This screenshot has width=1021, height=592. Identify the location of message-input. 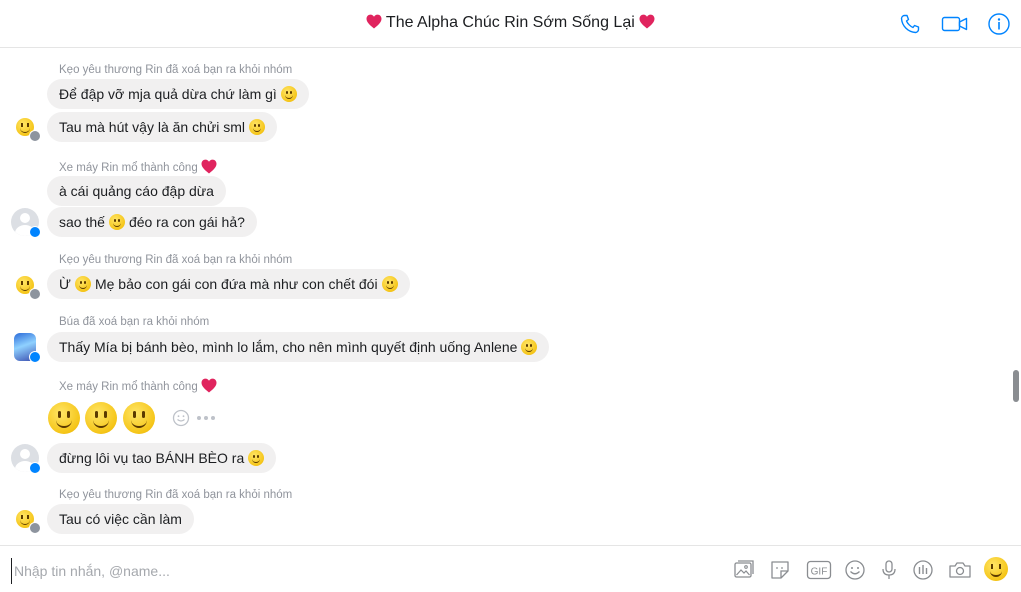
(313, 571).